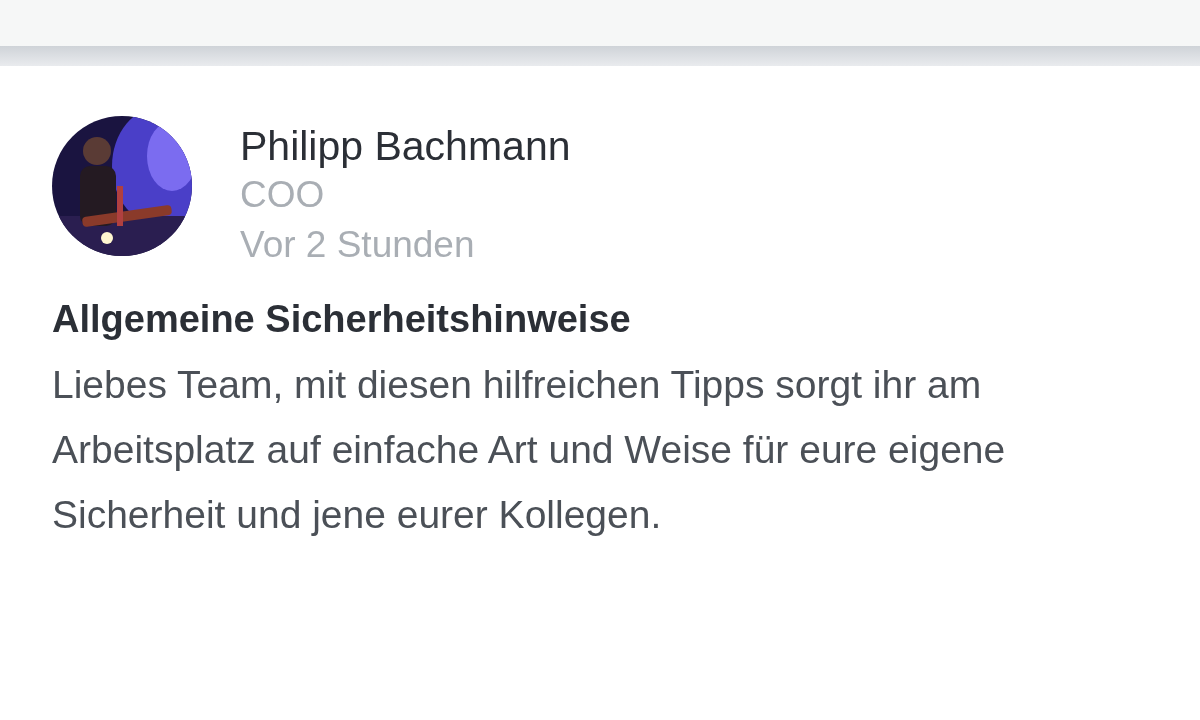 Image resolution: width=1200 pixels, height=720 pixels. What do you see at coordinates (405, 146) in the screenshot?
I see `author-name: Philipp Bachmann` at bounding box center [405, 146].